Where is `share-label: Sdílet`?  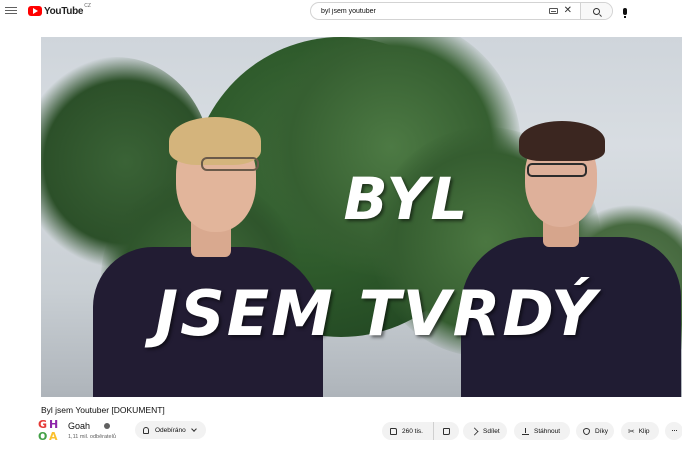 share-label: Sdílet is located at coordinates (491, 431).